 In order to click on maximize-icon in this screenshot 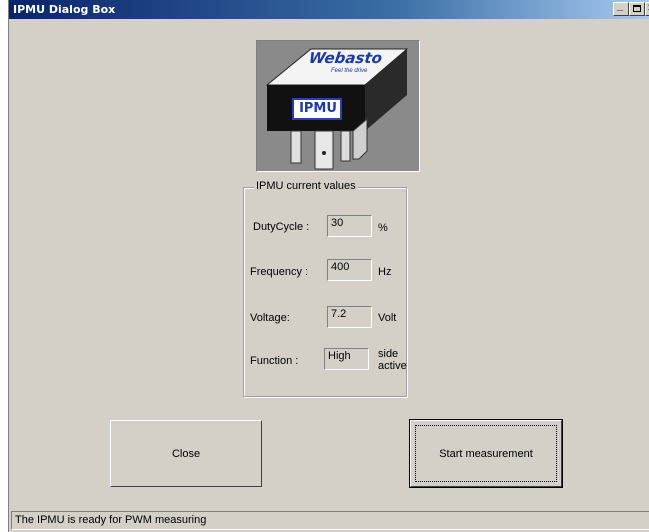, I will do `click(637, 8)`.